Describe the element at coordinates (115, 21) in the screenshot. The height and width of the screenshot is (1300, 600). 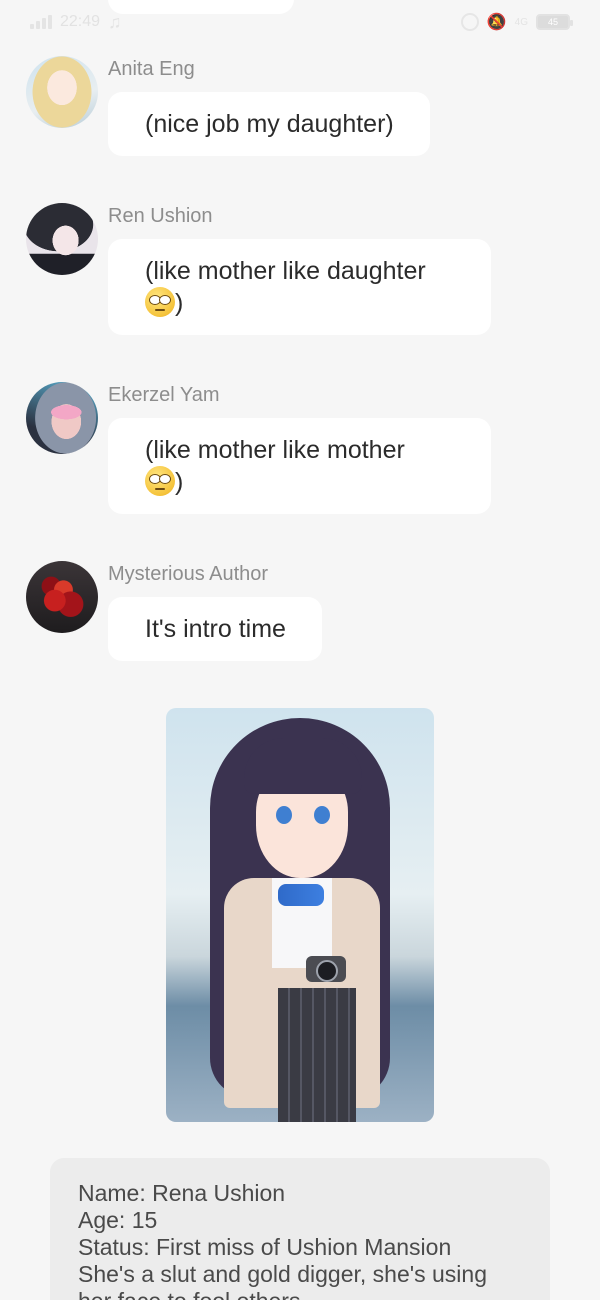
I see `music-note-icon: ♫` at that location.